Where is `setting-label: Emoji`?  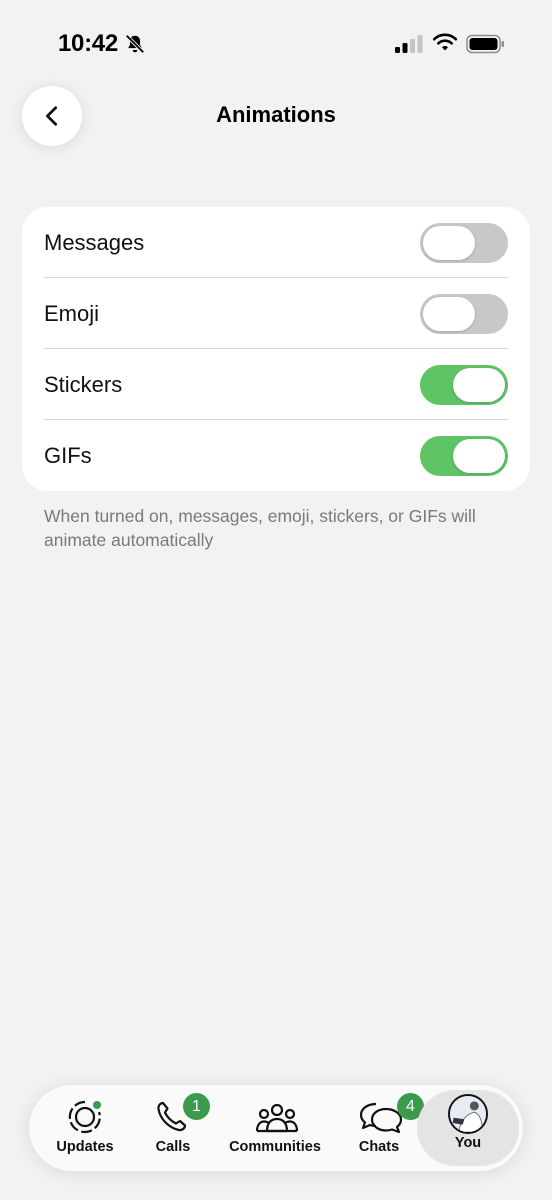
setting-label: Emoji is located at coordinates (72, 313).